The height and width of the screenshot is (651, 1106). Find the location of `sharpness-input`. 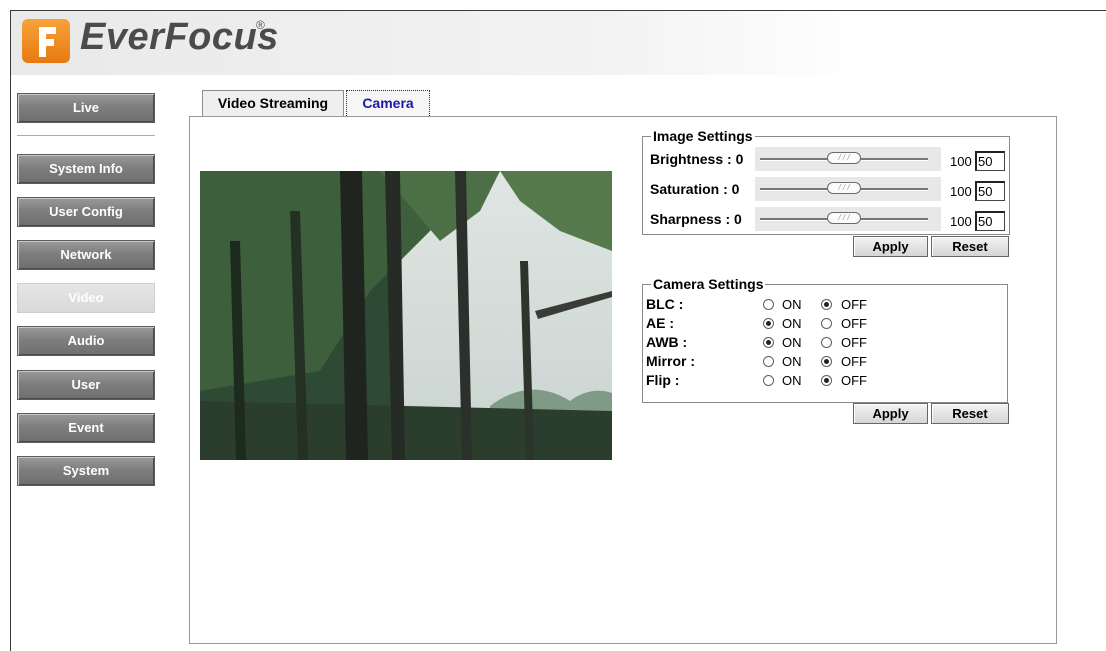

sharpness-input is located at coordinates (990, 221).